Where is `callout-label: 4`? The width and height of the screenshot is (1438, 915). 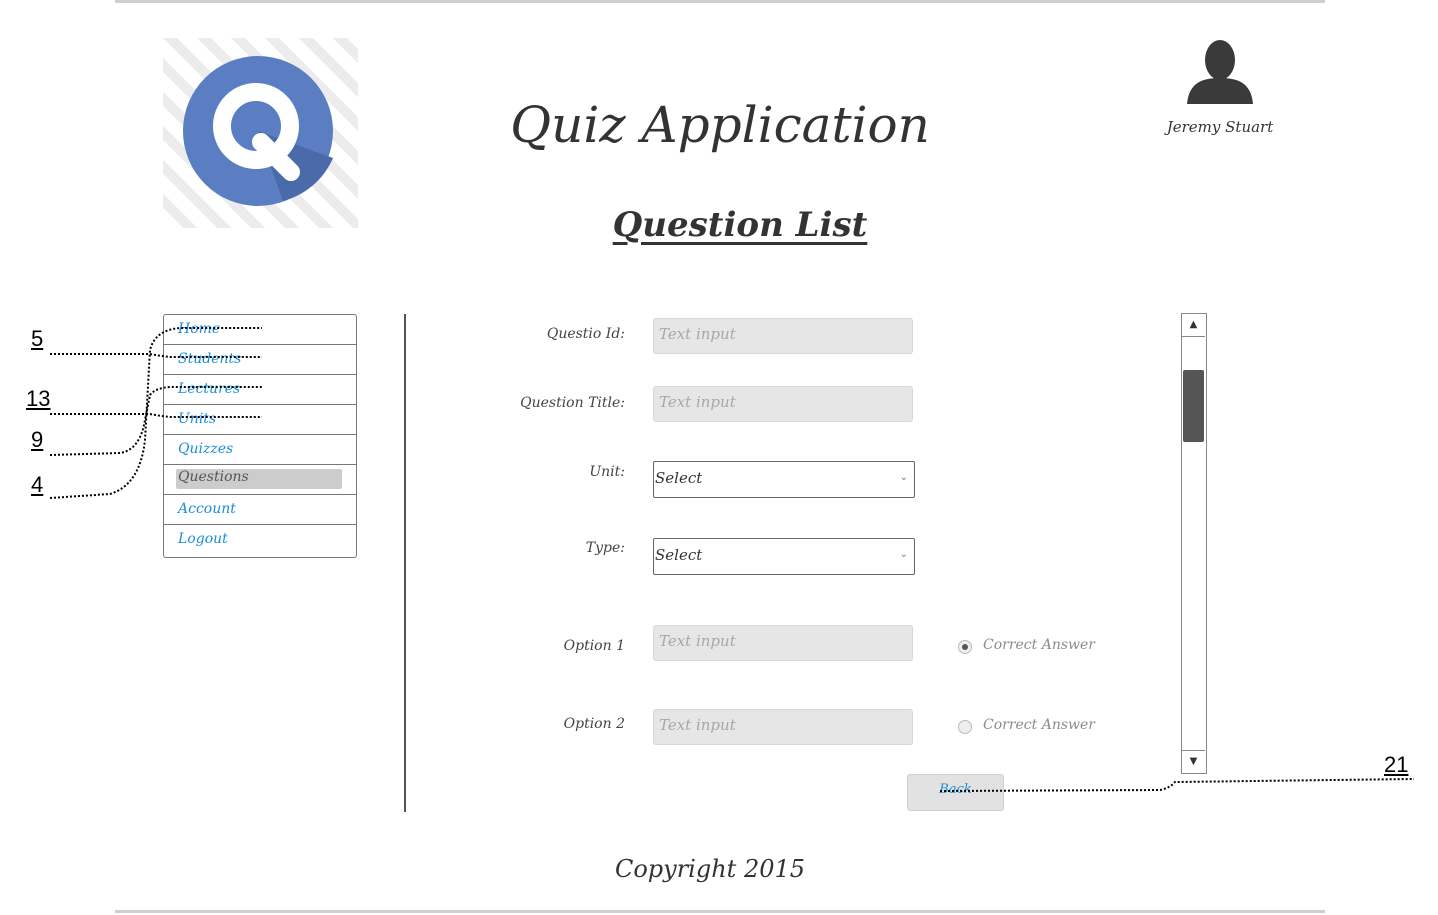 callout-label: 4 is located at coordinates (37, 484).